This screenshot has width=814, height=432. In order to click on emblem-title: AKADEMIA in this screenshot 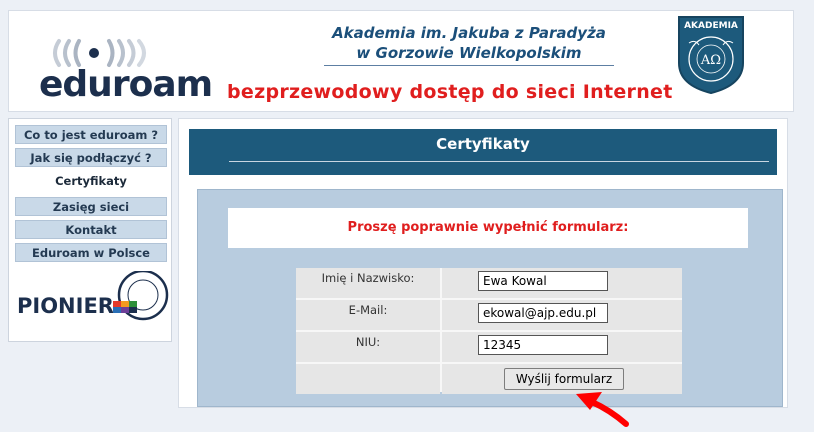, I will do `click(711, 26)`.